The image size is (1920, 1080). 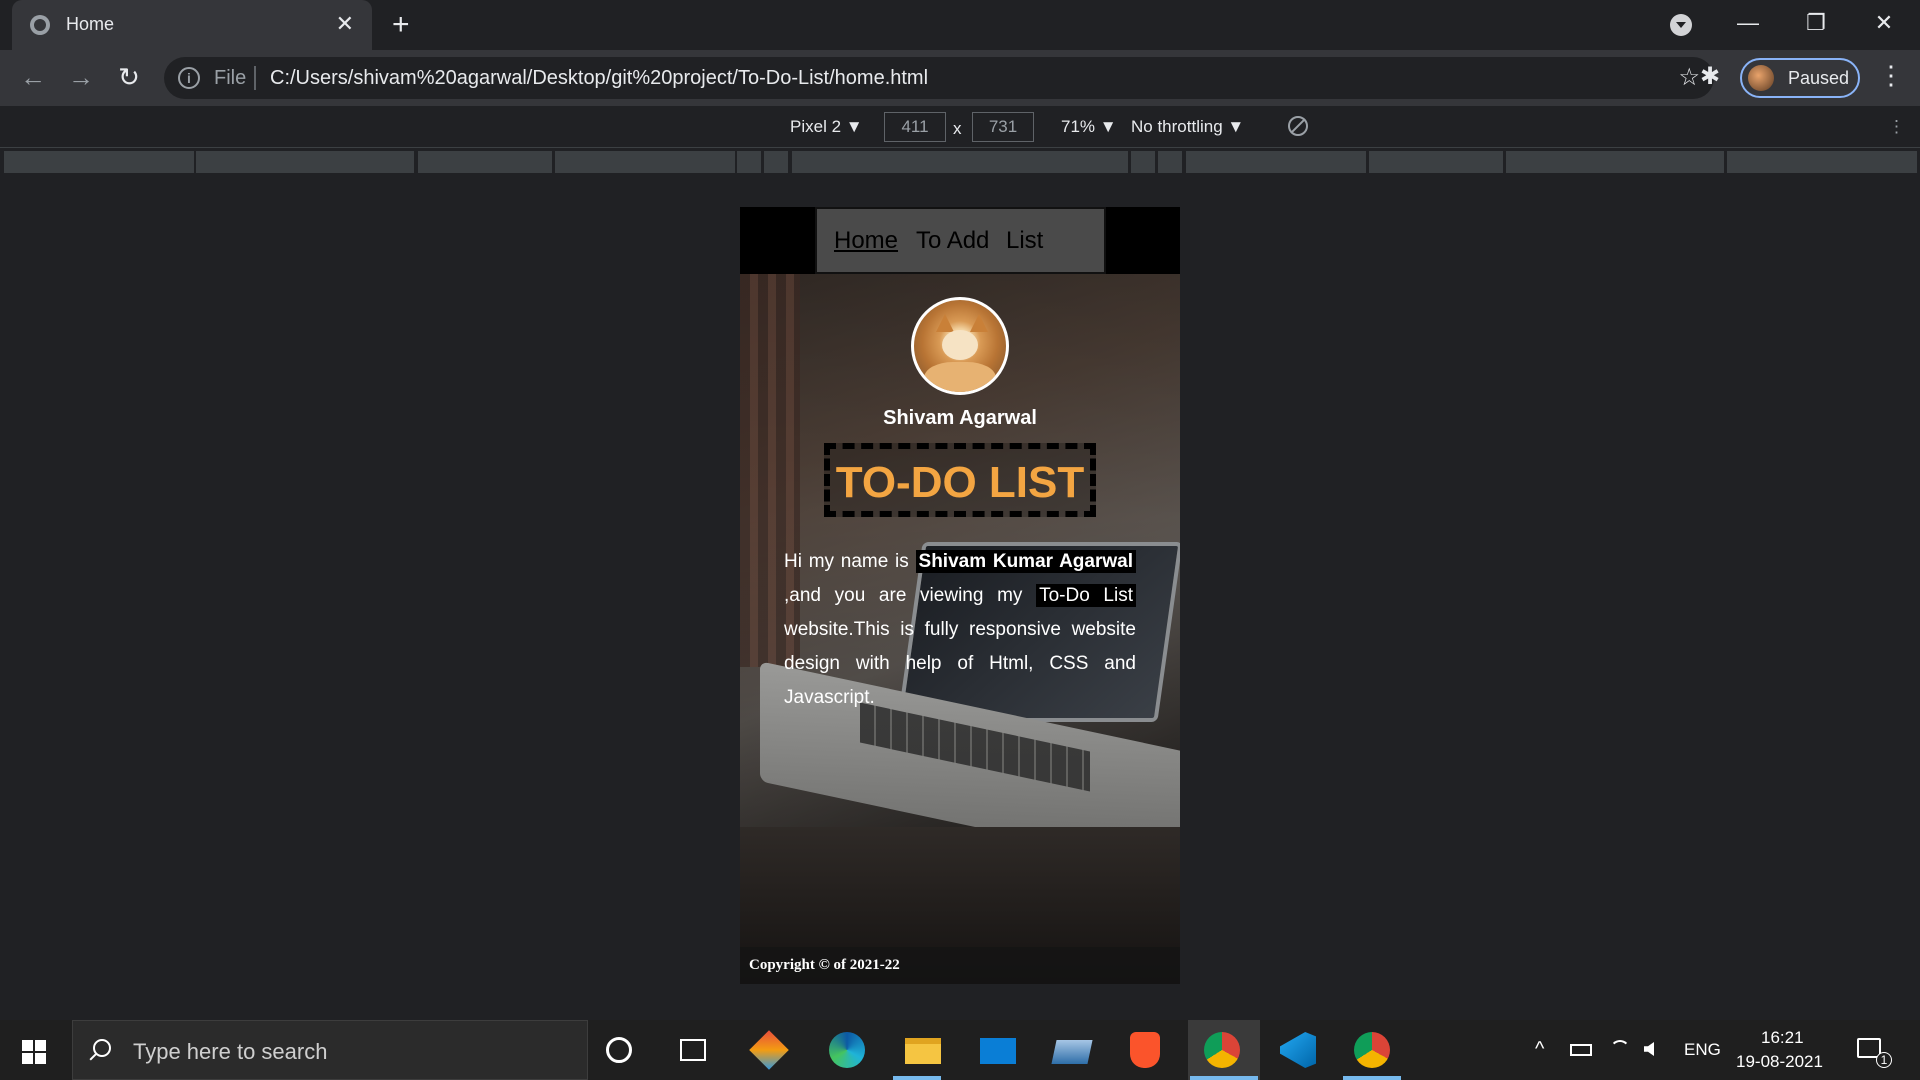 What do you see at coordinates (189, 78) in the screenshot?
I see `info-icon: i` at bounding box center [189, 78].